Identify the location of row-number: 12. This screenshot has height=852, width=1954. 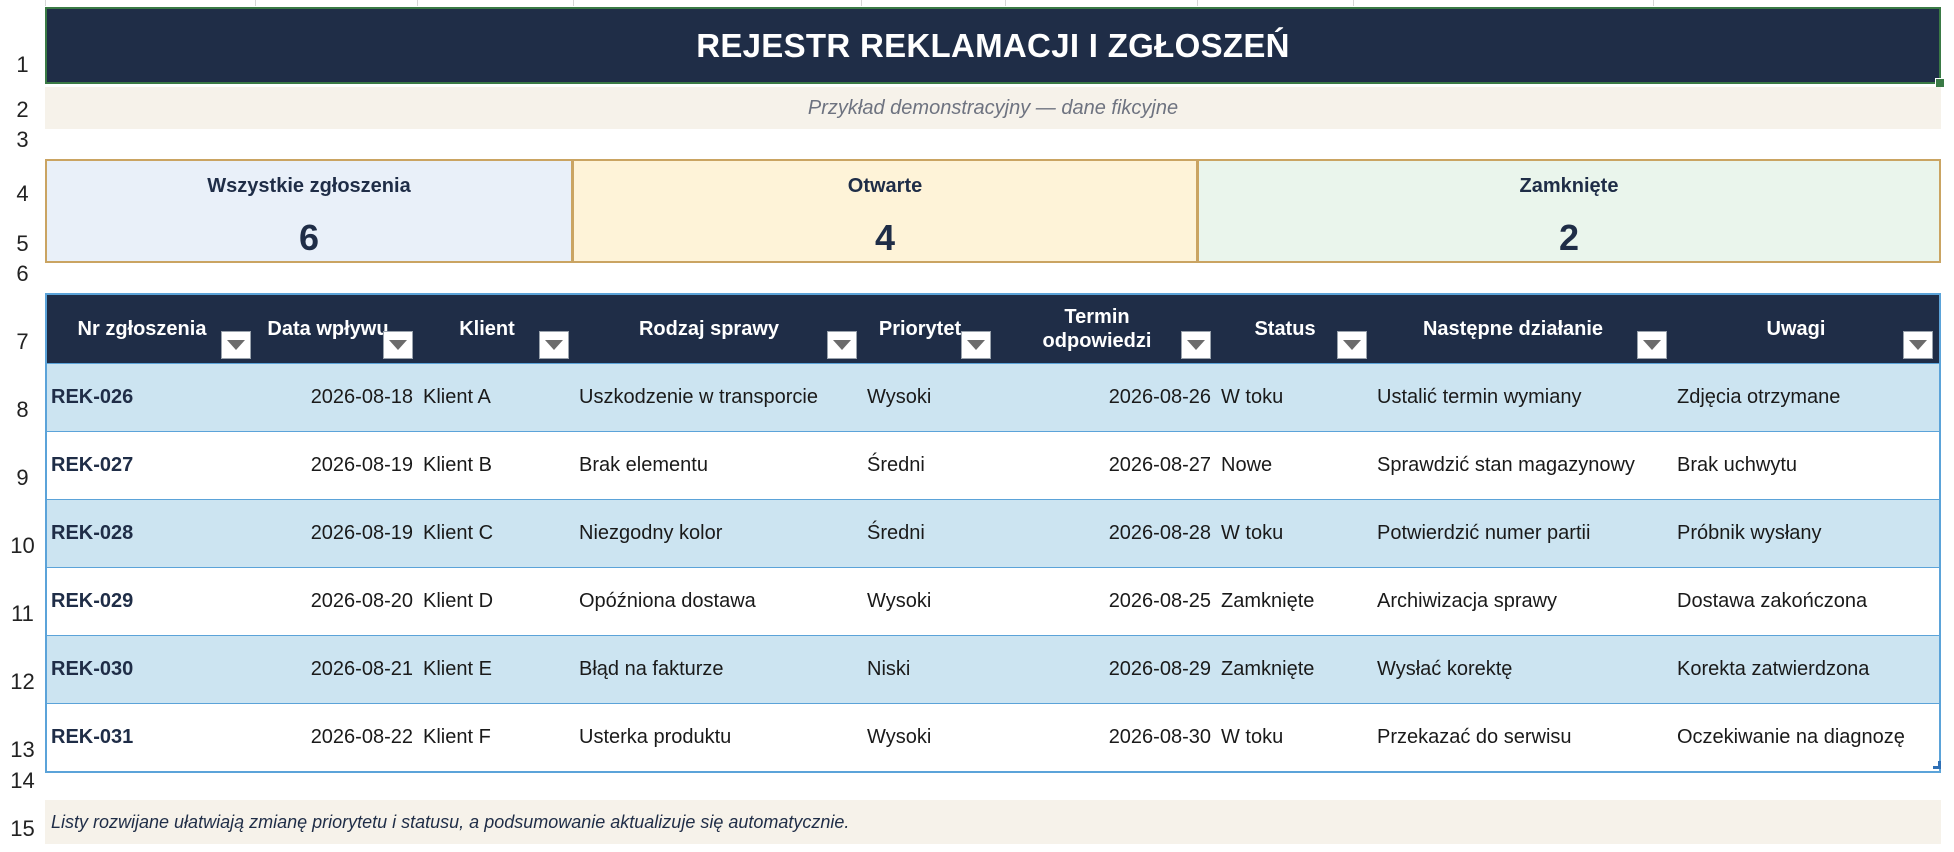
(22, 667).